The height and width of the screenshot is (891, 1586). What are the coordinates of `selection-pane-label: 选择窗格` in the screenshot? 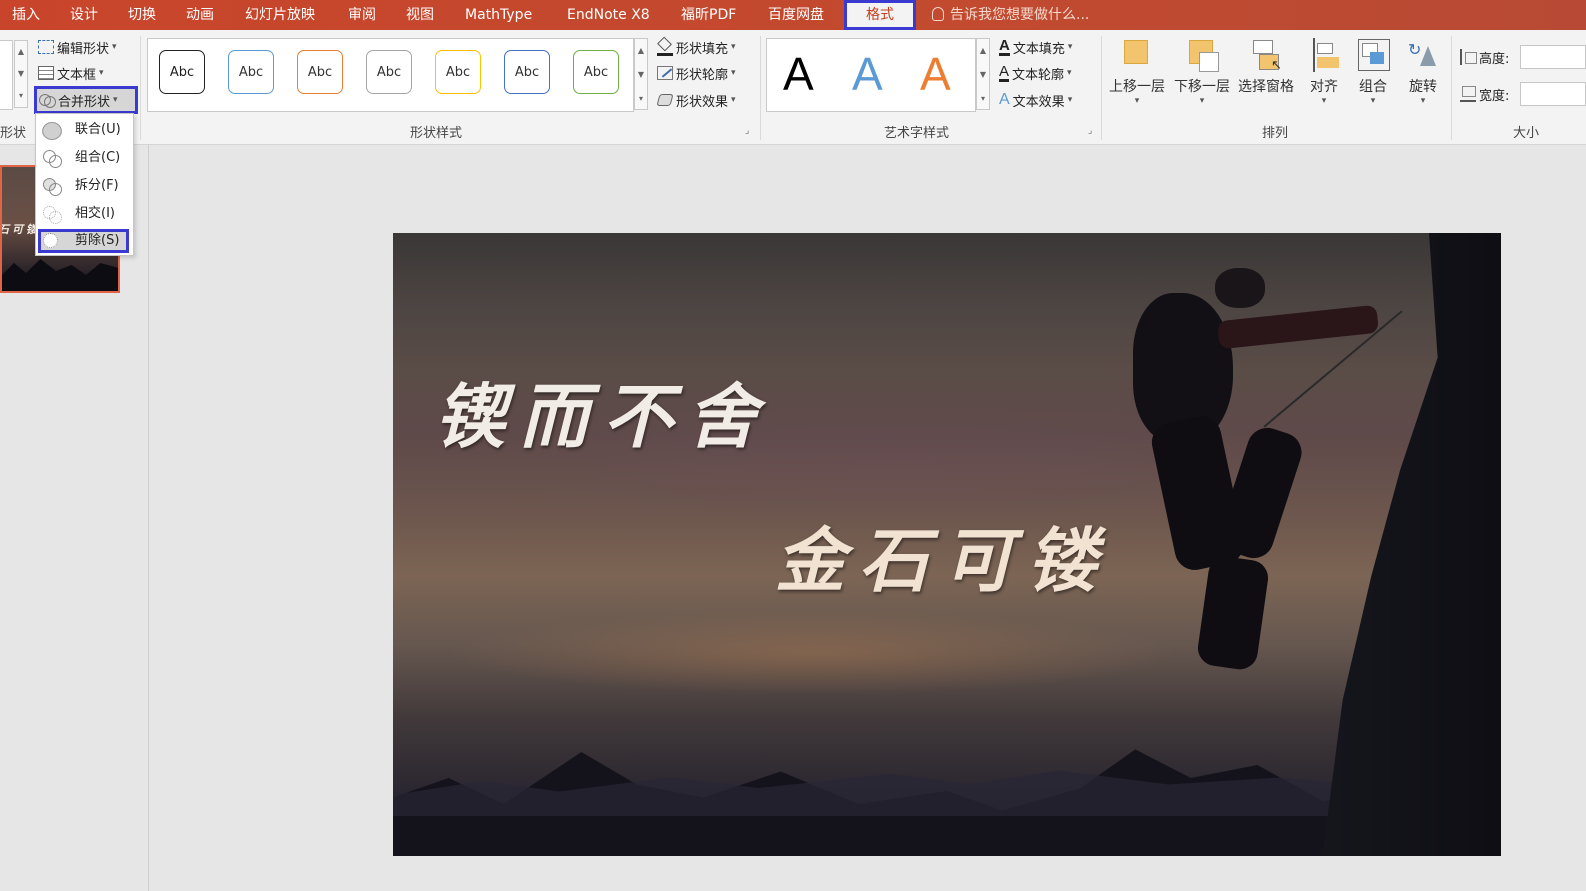 It's located at (1266, 87).